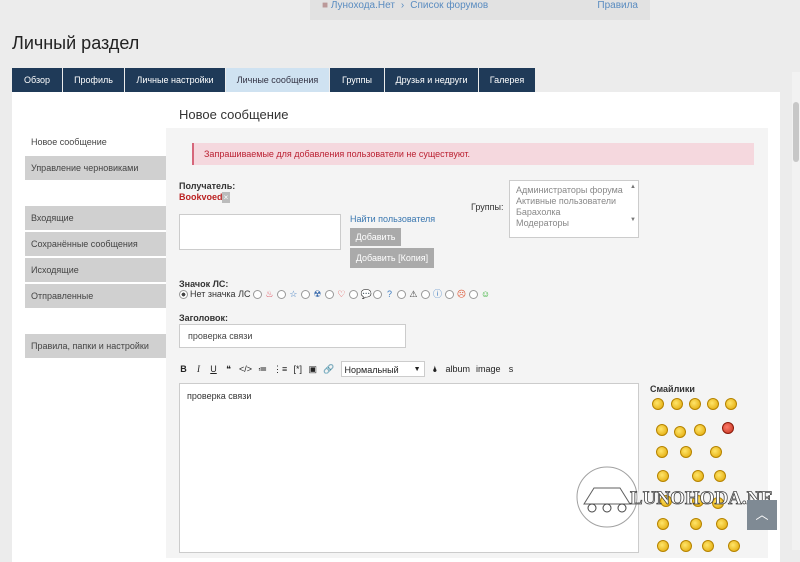 This screenshot has width=800, height=562. Describe the element at coordinates (435, 369) in the screenshot. I see `color-icon: 🌢` at that location.